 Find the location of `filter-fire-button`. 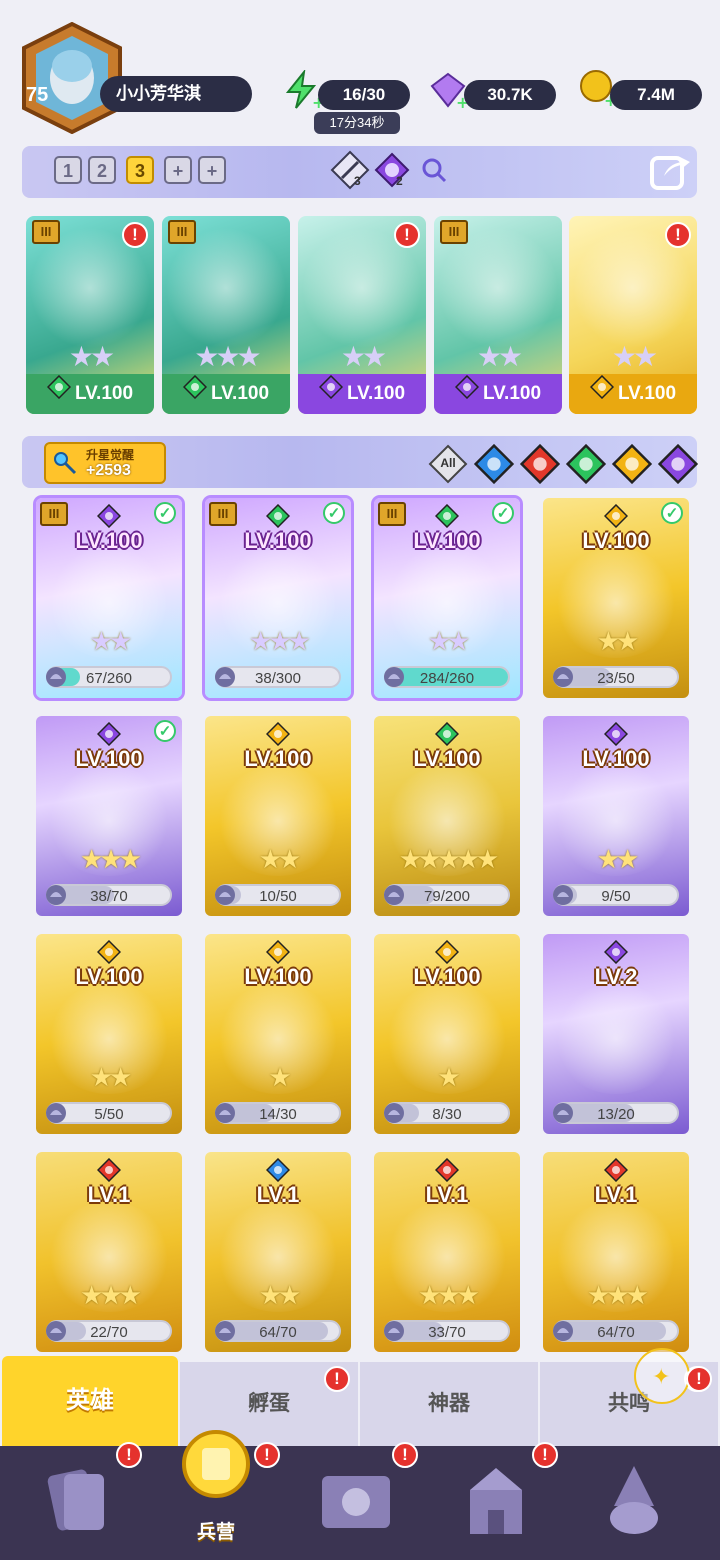

filter-fire-button is located at coordinates (540, 464).